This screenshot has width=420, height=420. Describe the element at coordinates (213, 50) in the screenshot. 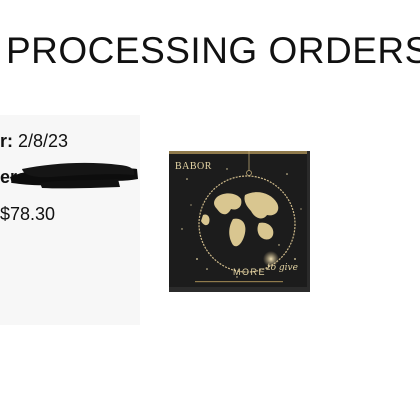

I see `page-title: PROCESSING ORDERS` at that location.